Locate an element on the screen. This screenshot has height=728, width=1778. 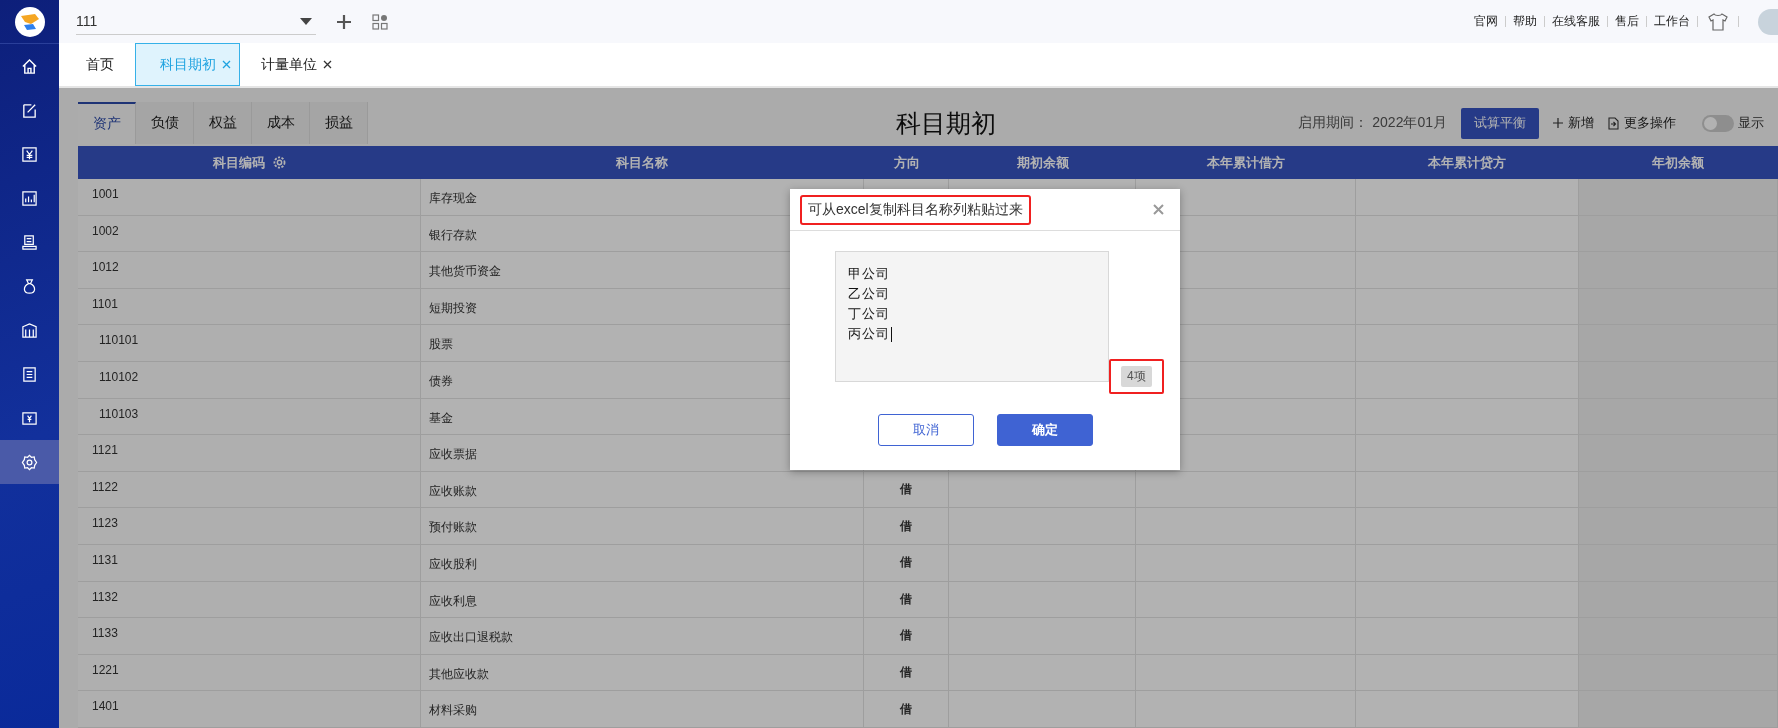
table-cell: 110102 is located at coordinates (250, 380).